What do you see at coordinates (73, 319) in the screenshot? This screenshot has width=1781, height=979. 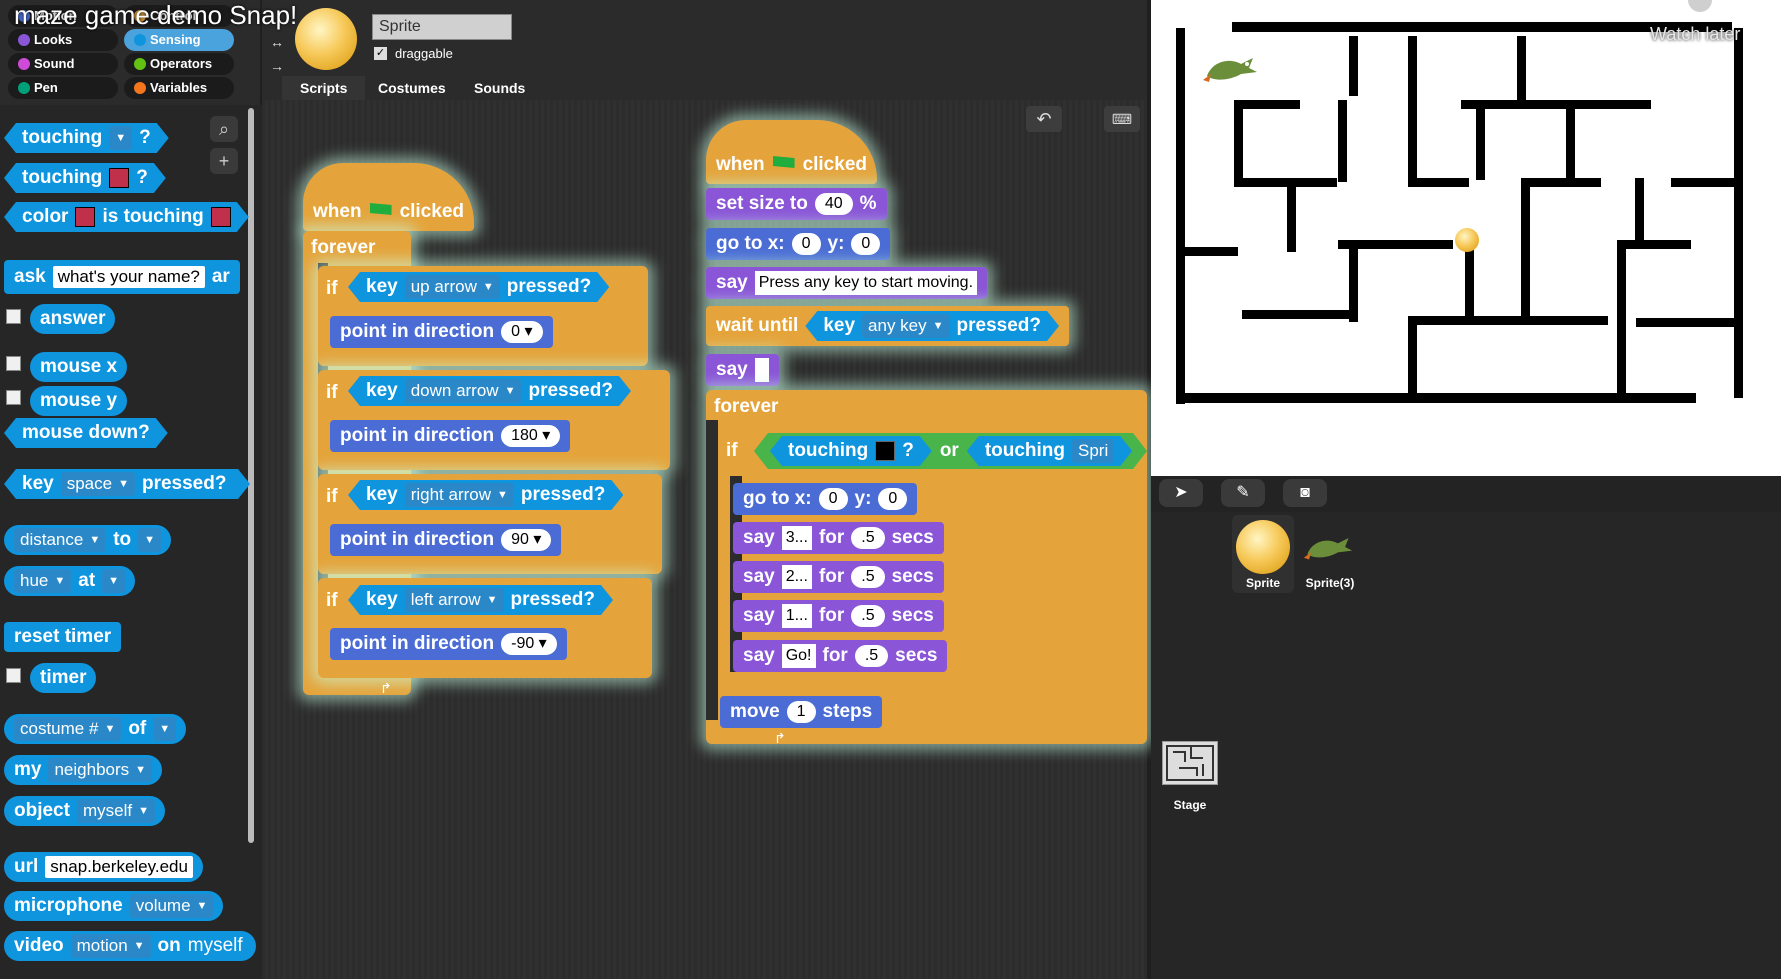 I see `answer-reporter: answer` at bounding box center [73, 319].